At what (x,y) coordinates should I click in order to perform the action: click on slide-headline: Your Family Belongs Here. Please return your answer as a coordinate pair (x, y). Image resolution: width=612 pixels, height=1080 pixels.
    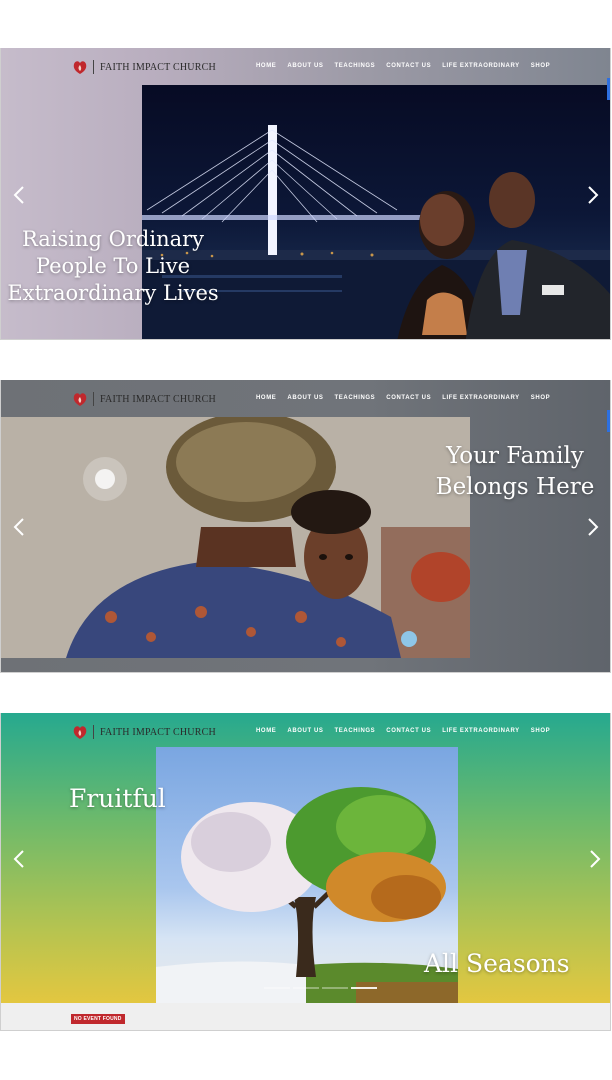
    Looking at the image, I should click on (515, 472).